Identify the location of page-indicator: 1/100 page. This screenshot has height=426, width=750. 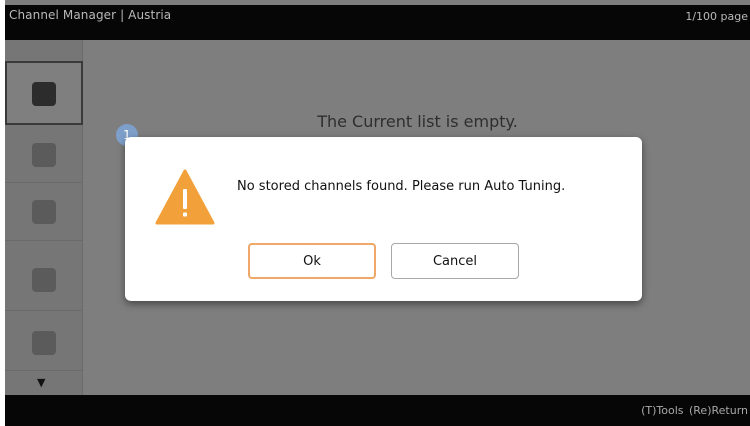
(716, 16).